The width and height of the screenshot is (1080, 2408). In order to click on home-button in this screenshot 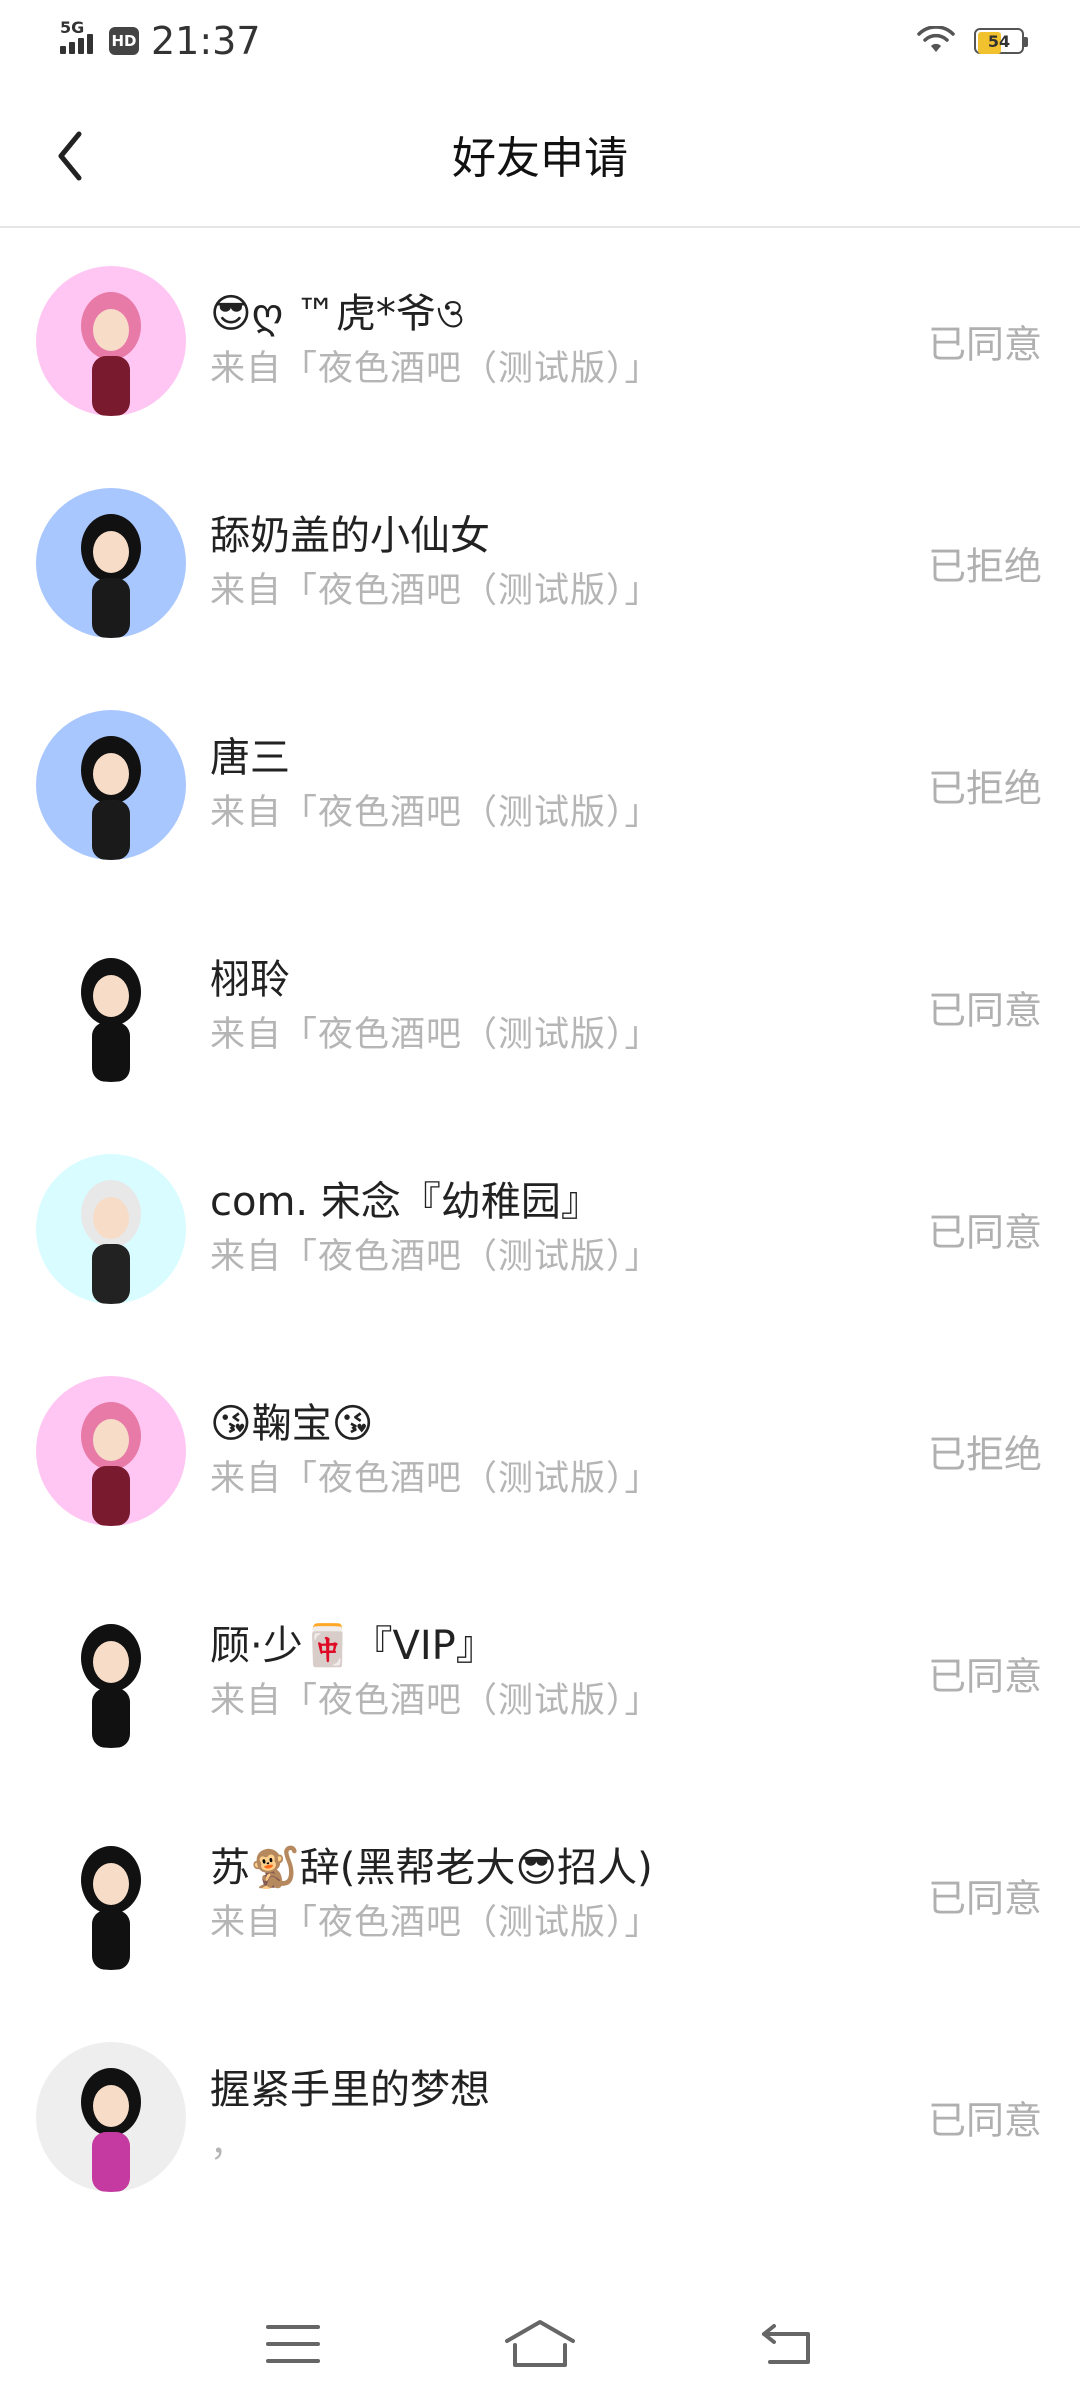, I will do `click(540, 2344)`.